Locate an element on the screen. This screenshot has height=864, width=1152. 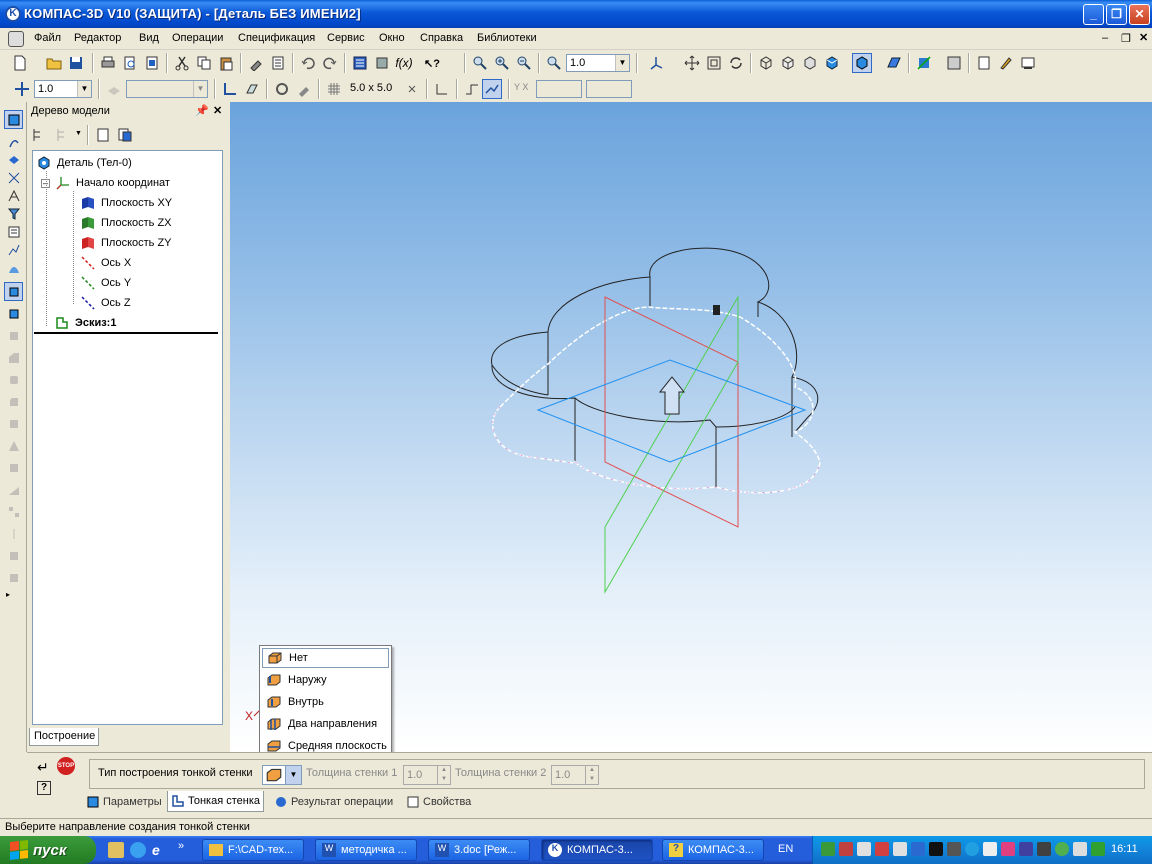
dropdown-option-inward: Внутрь is located at coordinates (325, 702).